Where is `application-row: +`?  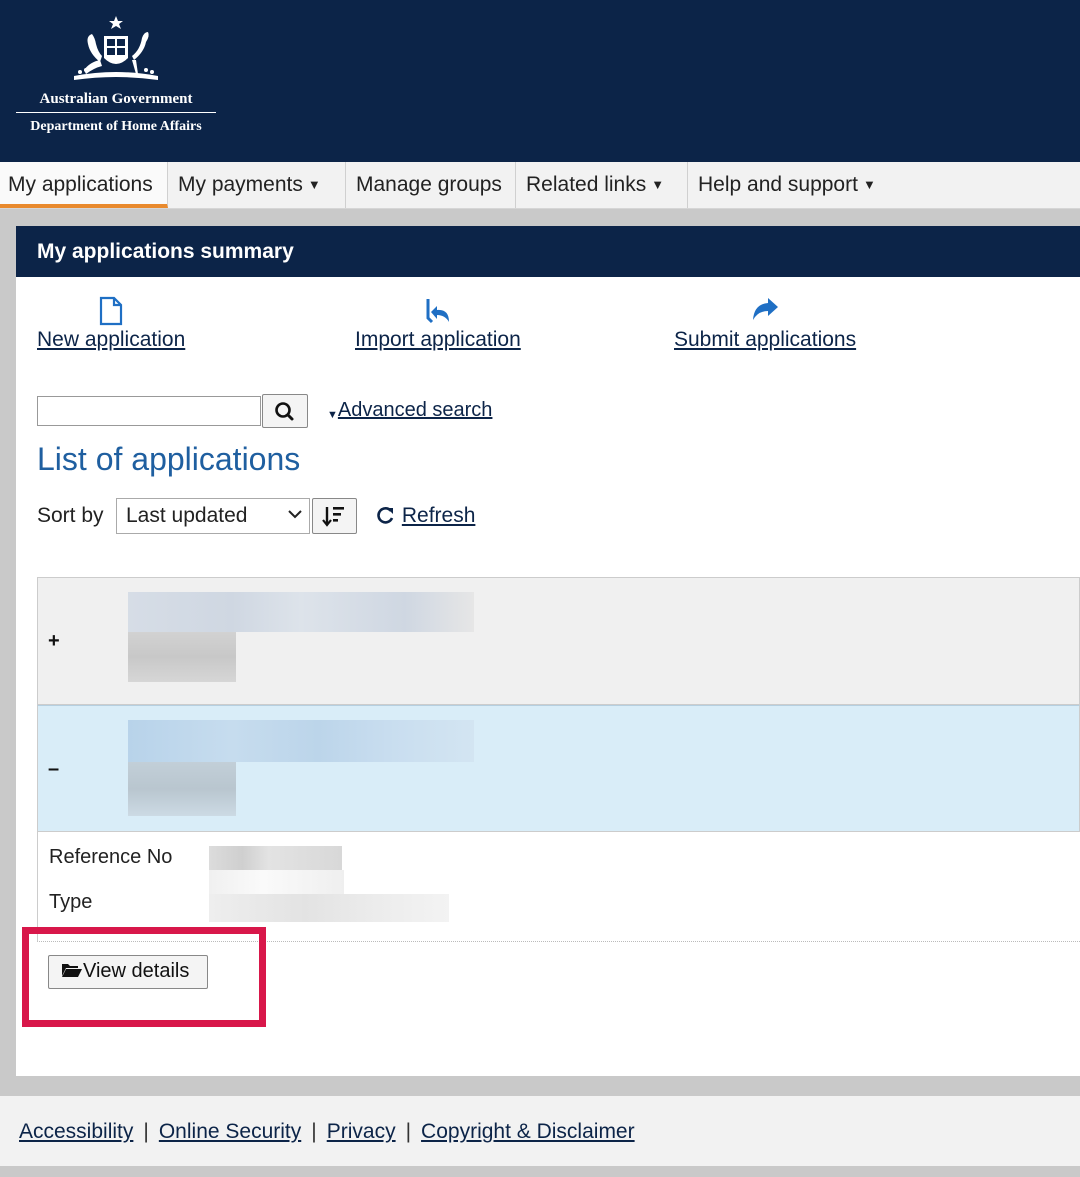 application-row: + is located at coordinates (558, 641).